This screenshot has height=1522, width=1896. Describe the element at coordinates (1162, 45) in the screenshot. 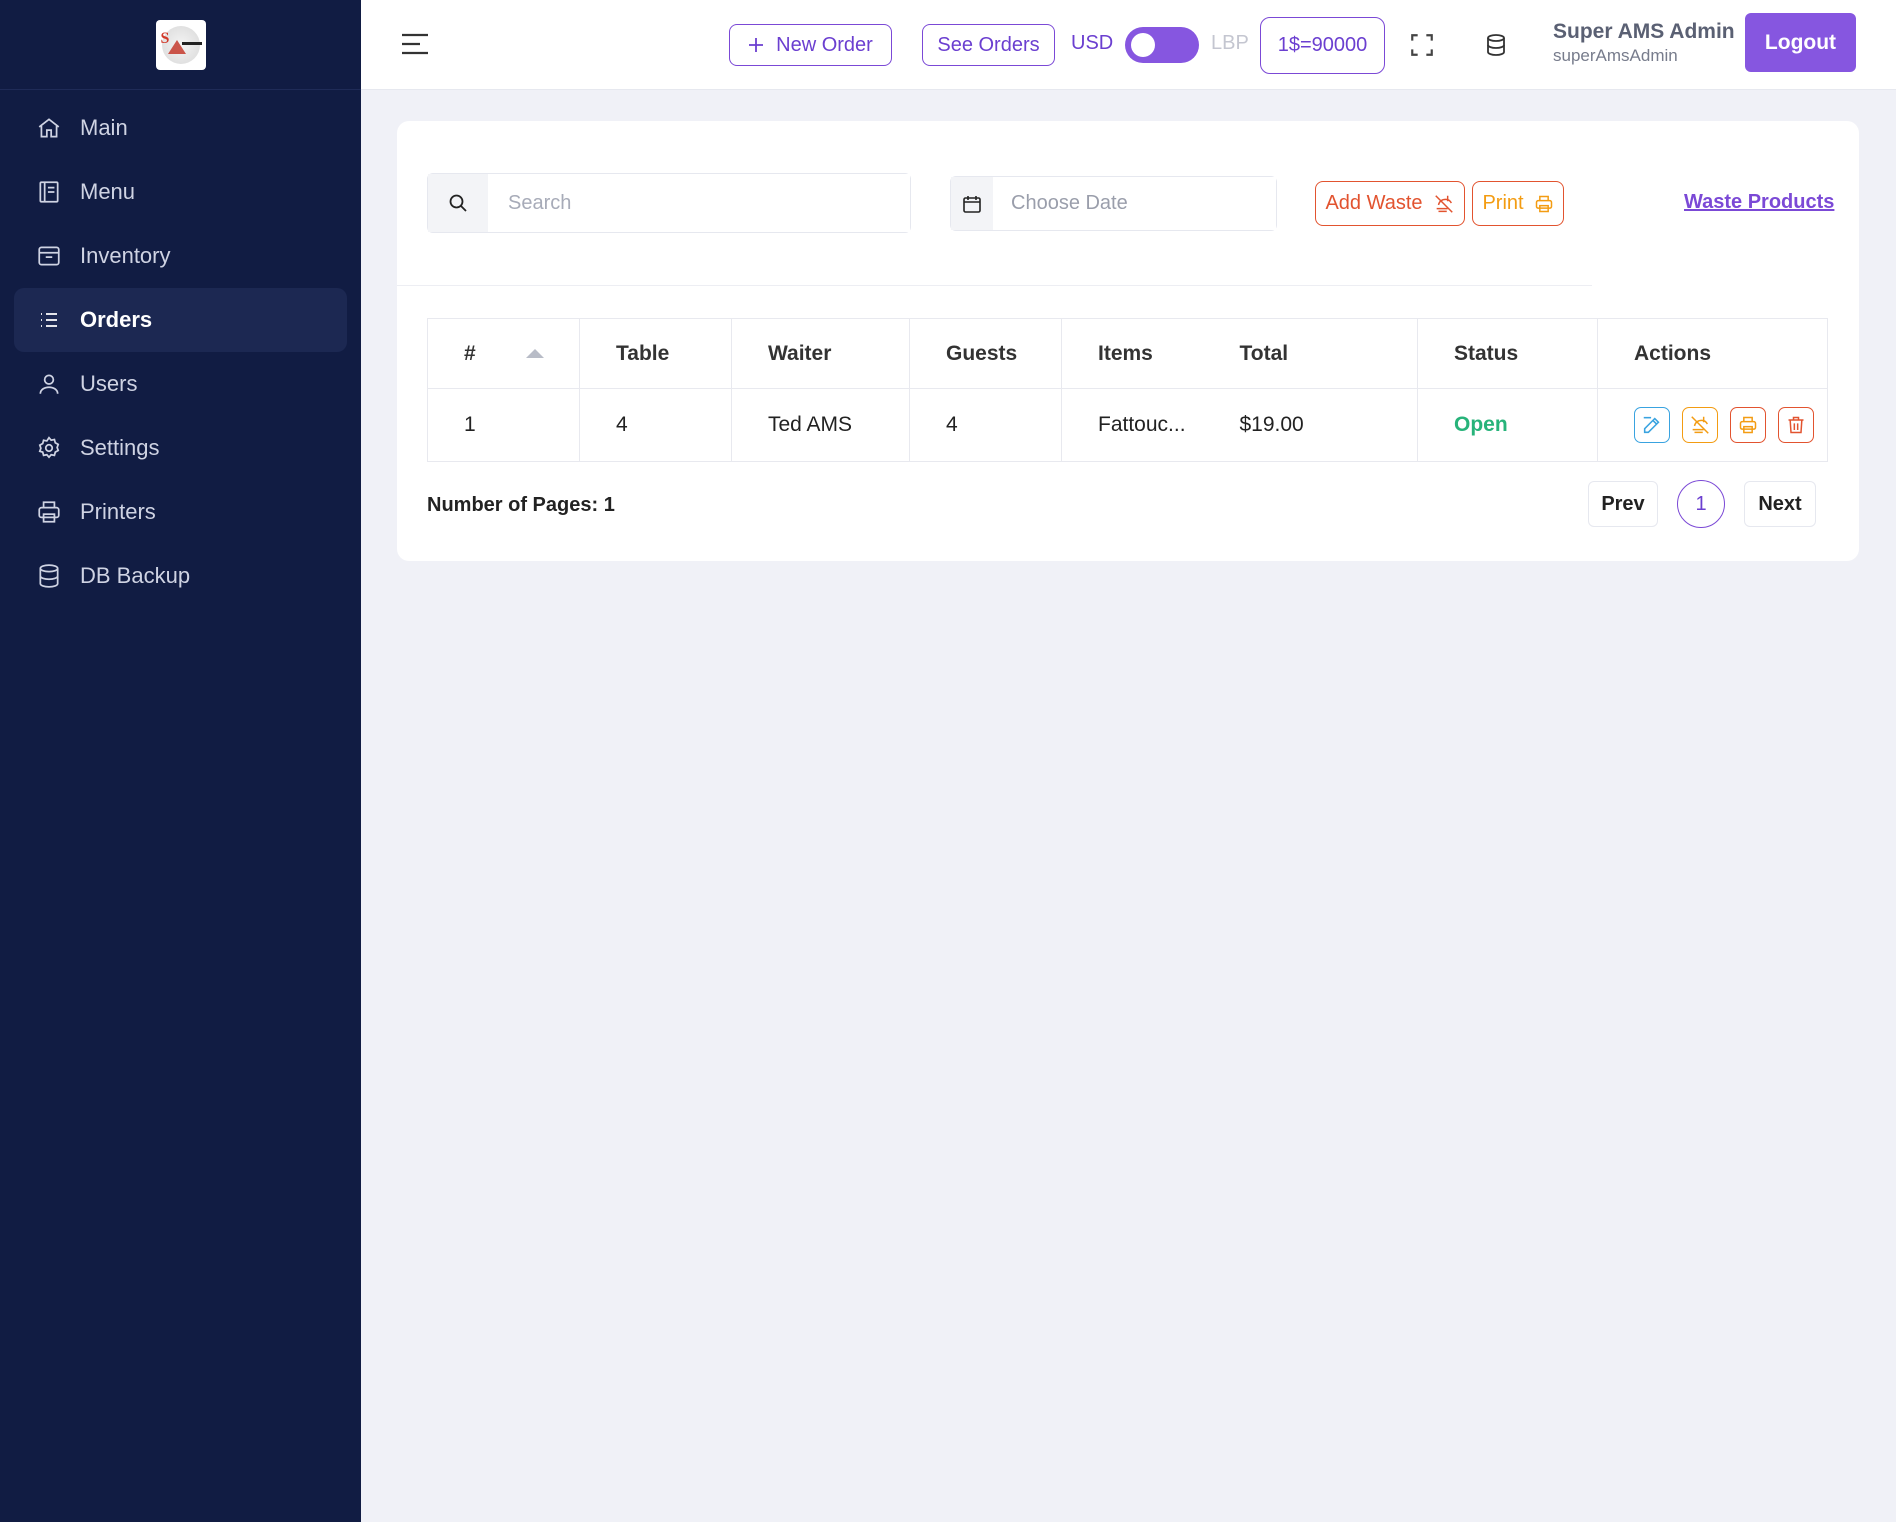

I see `currency-toggle` at that location.